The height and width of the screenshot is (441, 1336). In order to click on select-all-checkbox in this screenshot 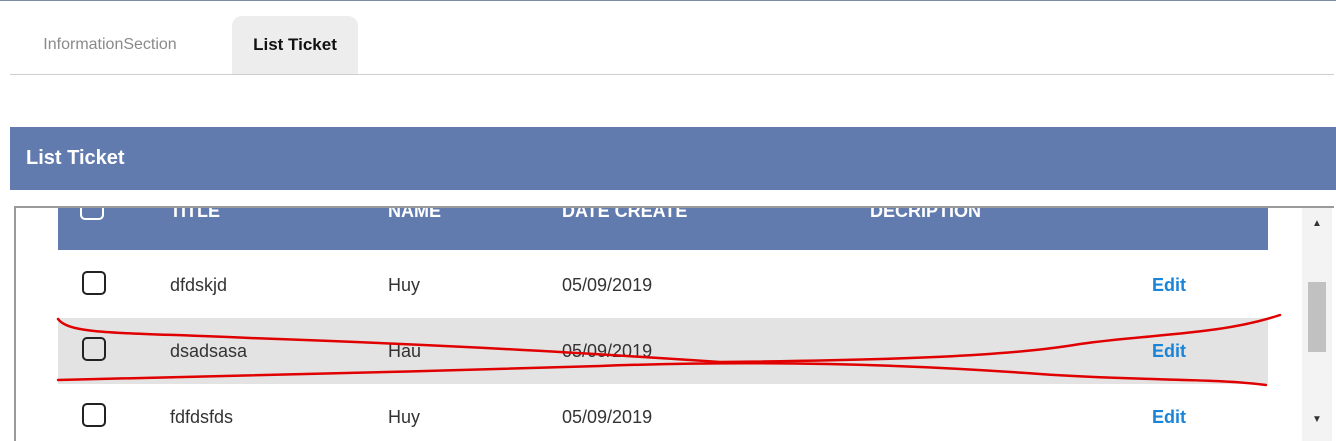, I will do `click(92, 214)`.